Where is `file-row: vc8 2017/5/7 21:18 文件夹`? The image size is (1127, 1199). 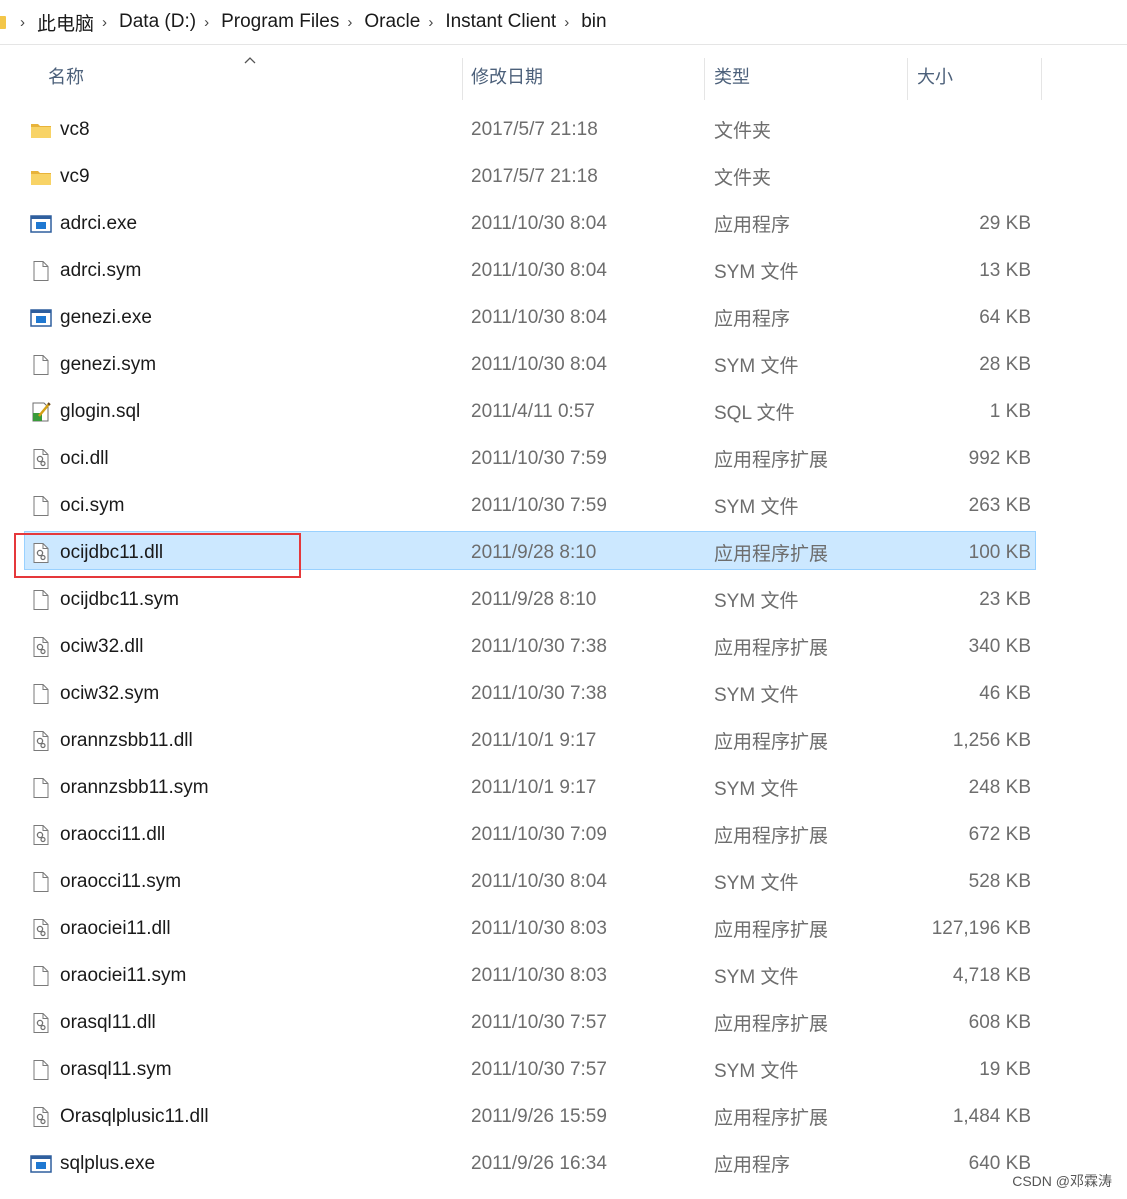
file-row: vc8 2017/5/7 21:18 文件夹 is located at coordinates (563, 129).